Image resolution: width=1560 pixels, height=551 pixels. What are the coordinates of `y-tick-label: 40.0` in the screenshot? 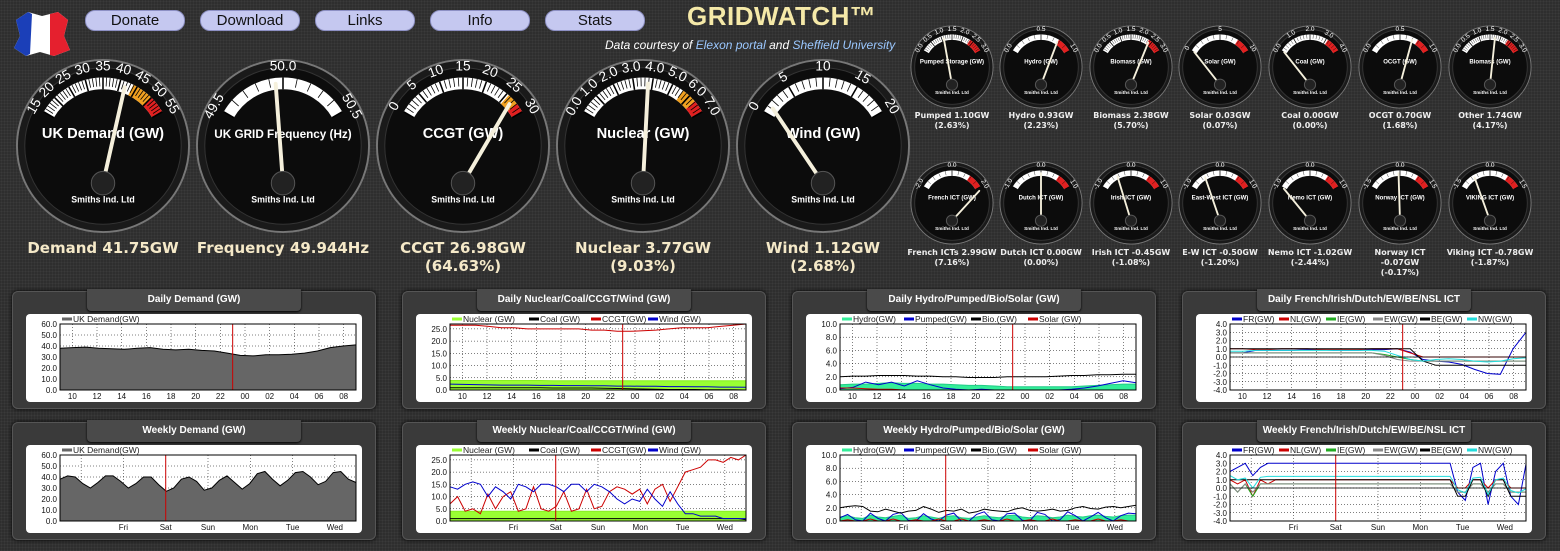 It's located at (49, 477).